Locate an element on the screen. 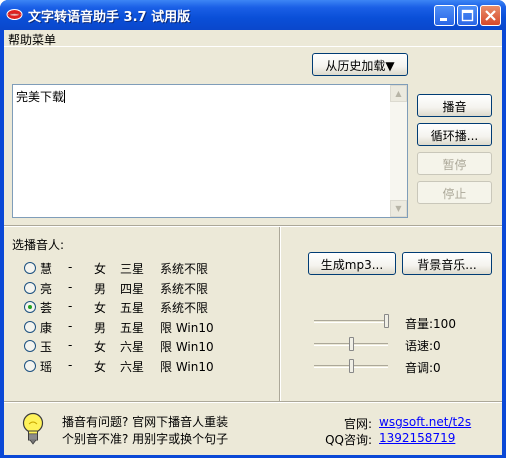 Image resolution: width=506 pixels, height=458 pixels. volume-slider-thumb is located at coordinates (386, 321).